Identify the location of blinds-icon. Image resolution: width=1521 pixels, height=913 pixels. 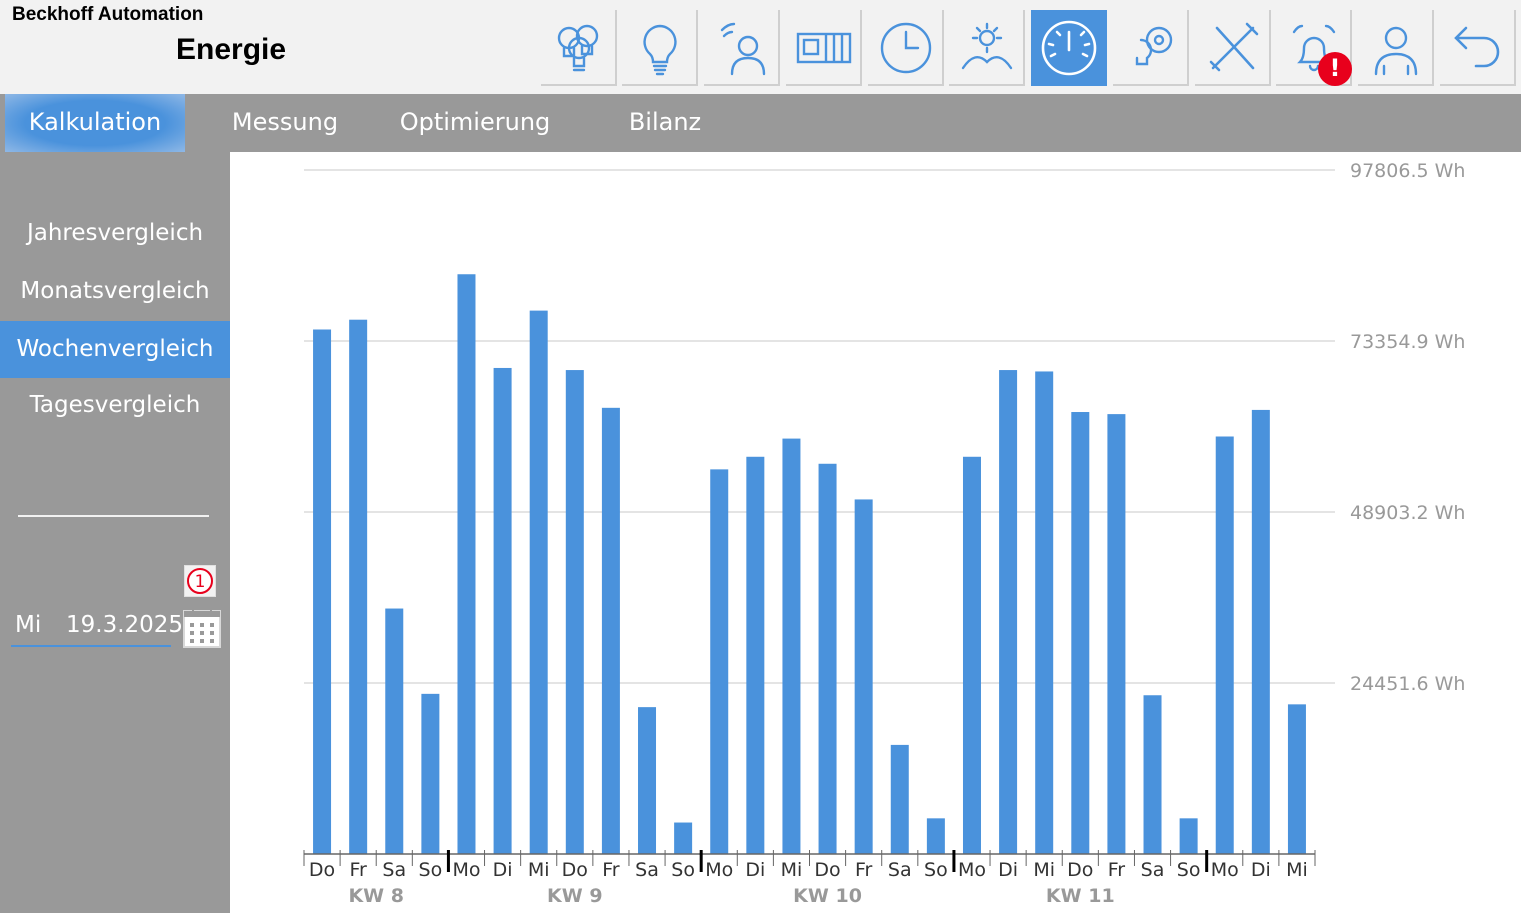
(824, 48).